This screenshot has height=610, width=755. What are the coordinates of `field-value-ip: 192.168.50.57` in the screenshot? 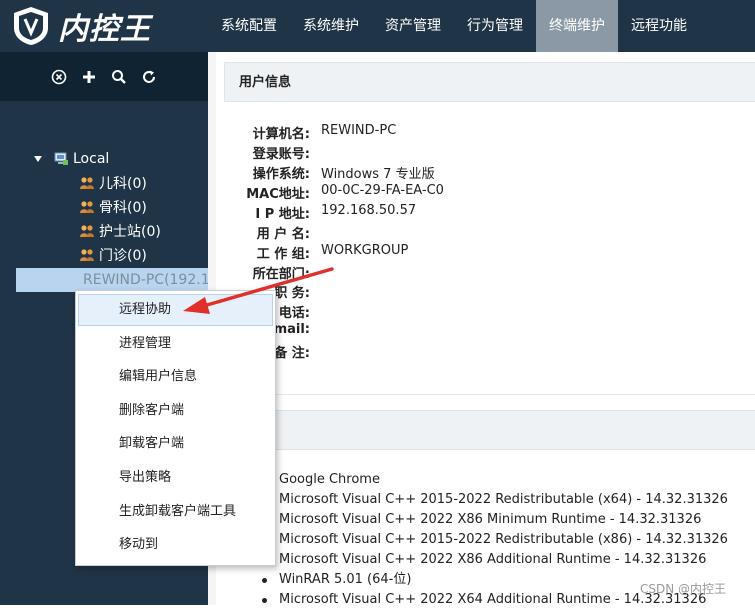 It's located at (369, 210).